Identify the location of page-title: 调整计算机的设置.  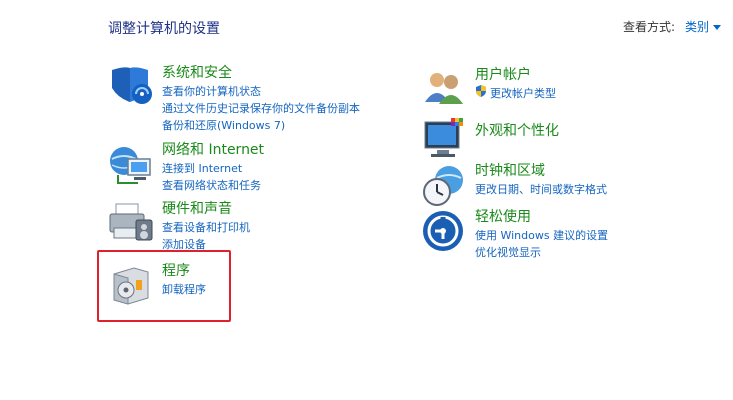
(164, 29).